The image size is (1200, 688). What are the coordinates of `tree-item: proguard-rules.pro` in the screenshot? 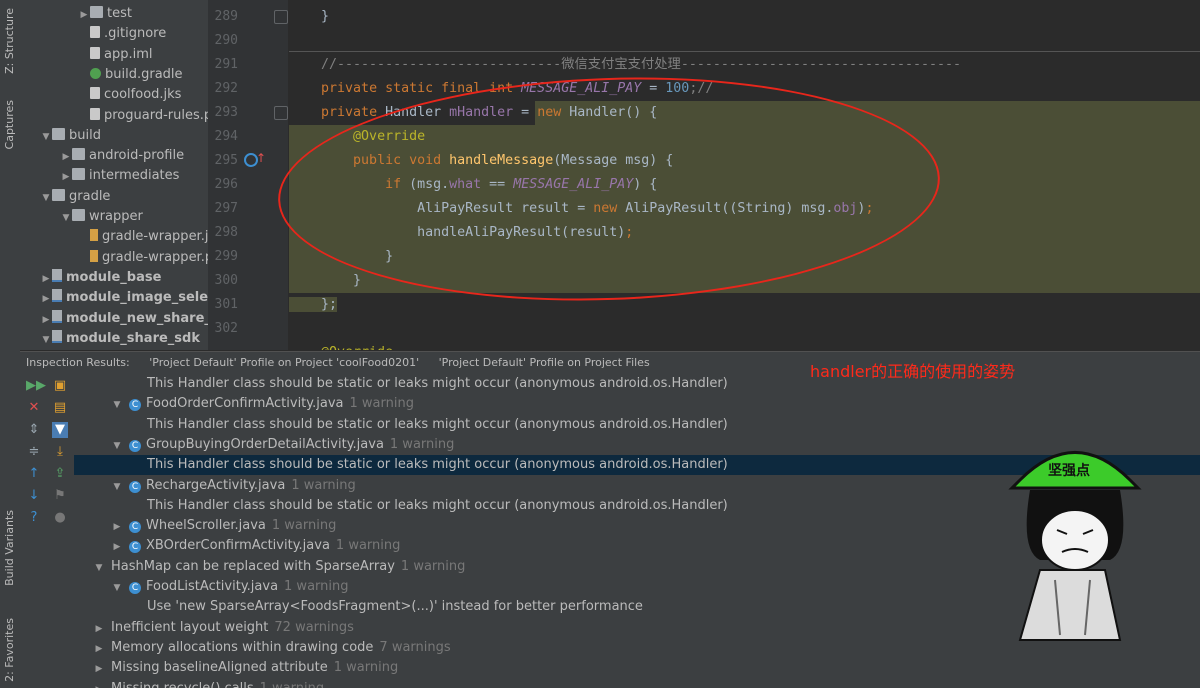 It's located at (143, 116).